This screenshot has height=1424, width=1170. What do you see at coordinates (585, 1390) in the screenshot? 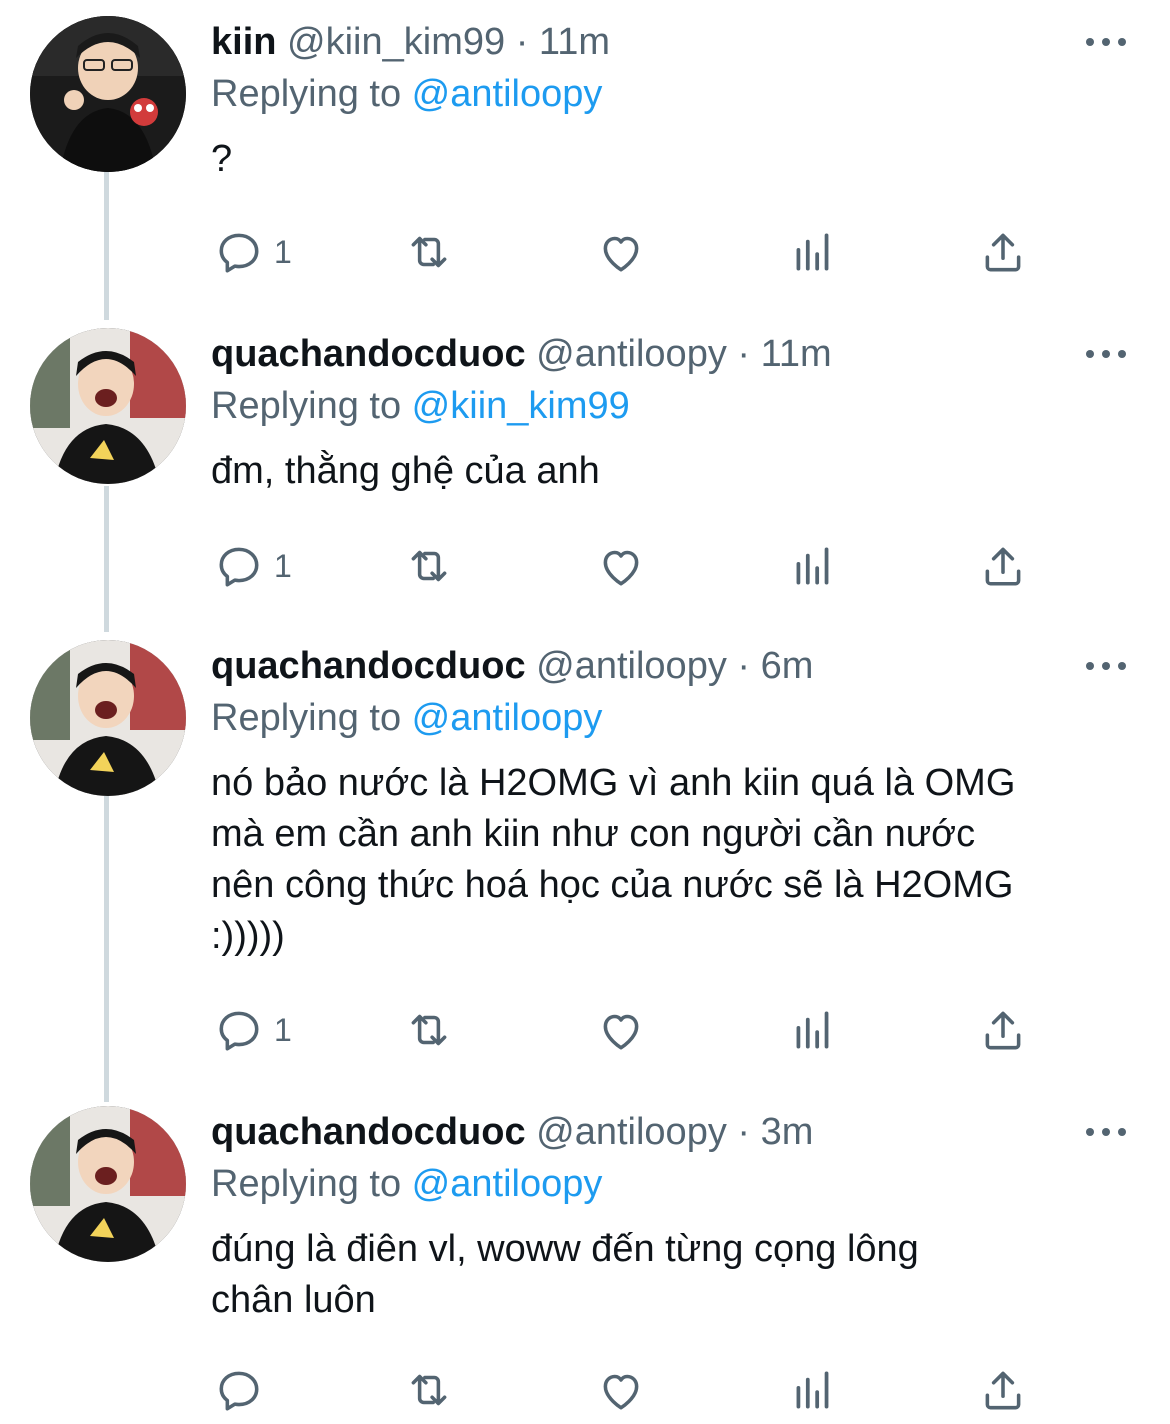
I see `tweet-actions` at bounding box center [585, 1390].